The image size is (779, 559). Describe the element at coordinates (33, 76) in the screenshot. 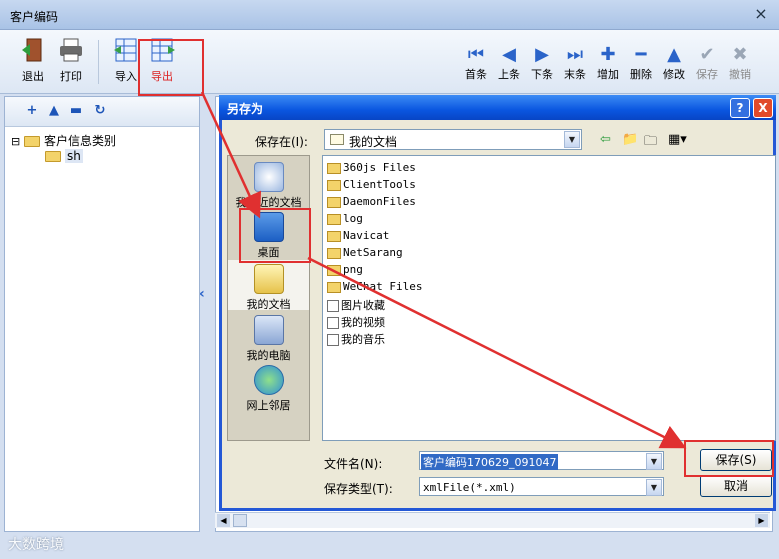

I see `exit-label: 退出` at that location.